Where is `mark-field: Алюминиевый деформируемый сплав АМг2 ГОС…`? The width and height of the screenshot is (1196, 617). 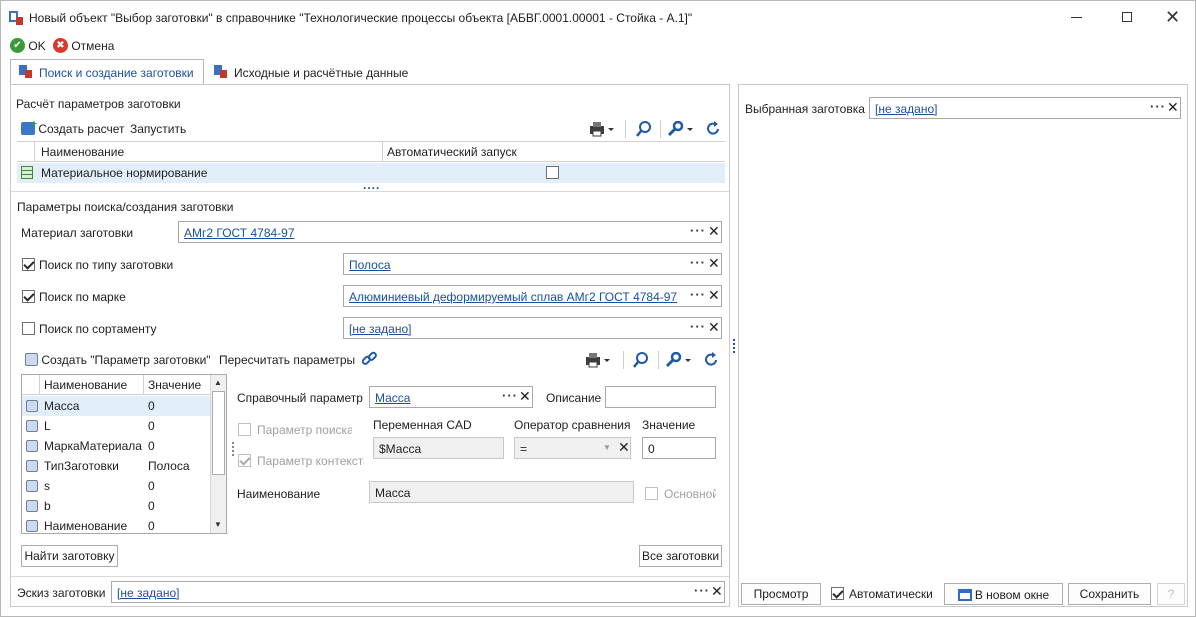
mark-field: Алюминиевый деформируемый сплав АМг2 ГОС… is located at coordinates (532, 296).